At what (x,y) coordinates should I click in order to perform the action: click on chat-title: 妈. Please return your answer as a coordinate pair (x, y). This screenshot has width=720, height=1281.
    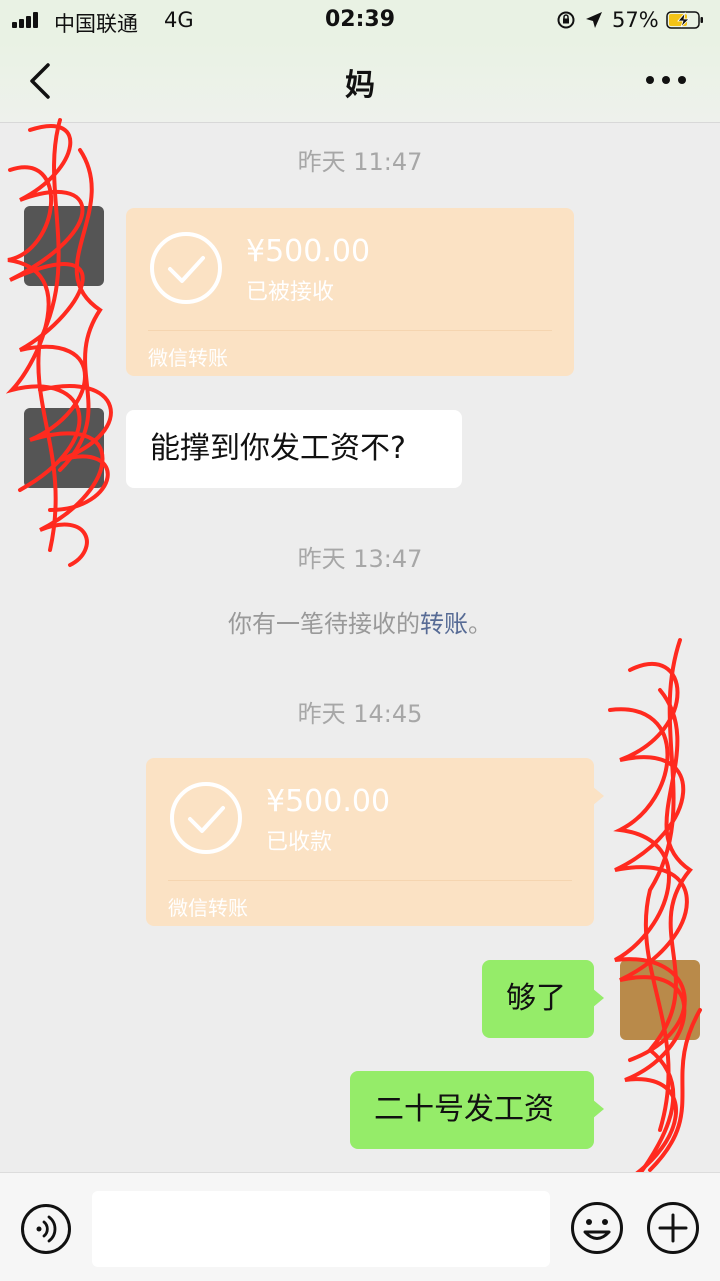
    Looking at the image, I should click on (360, 85).